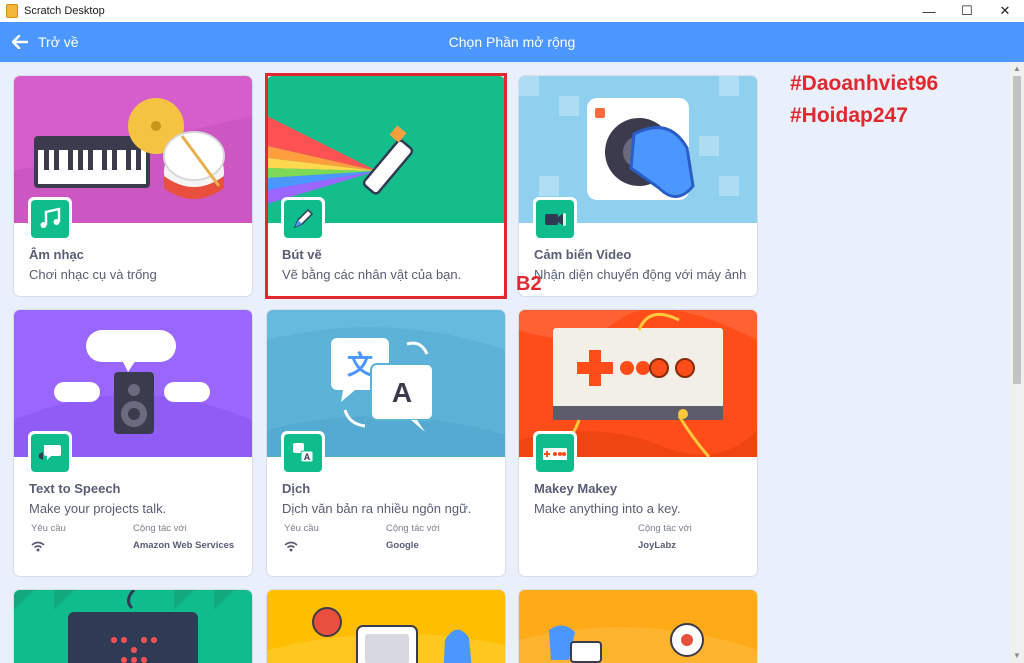 The image size is (1024, 663). I want to click on makey-makey-board-icon, so click(555, 454).